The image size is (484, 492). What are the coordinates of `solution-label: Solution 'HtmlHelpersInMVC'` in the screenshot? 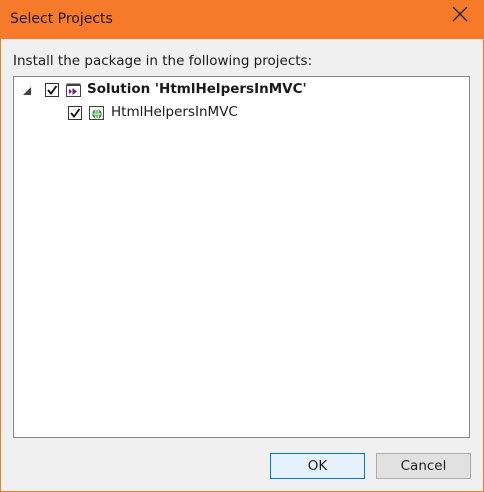 It's located at (197, 89).